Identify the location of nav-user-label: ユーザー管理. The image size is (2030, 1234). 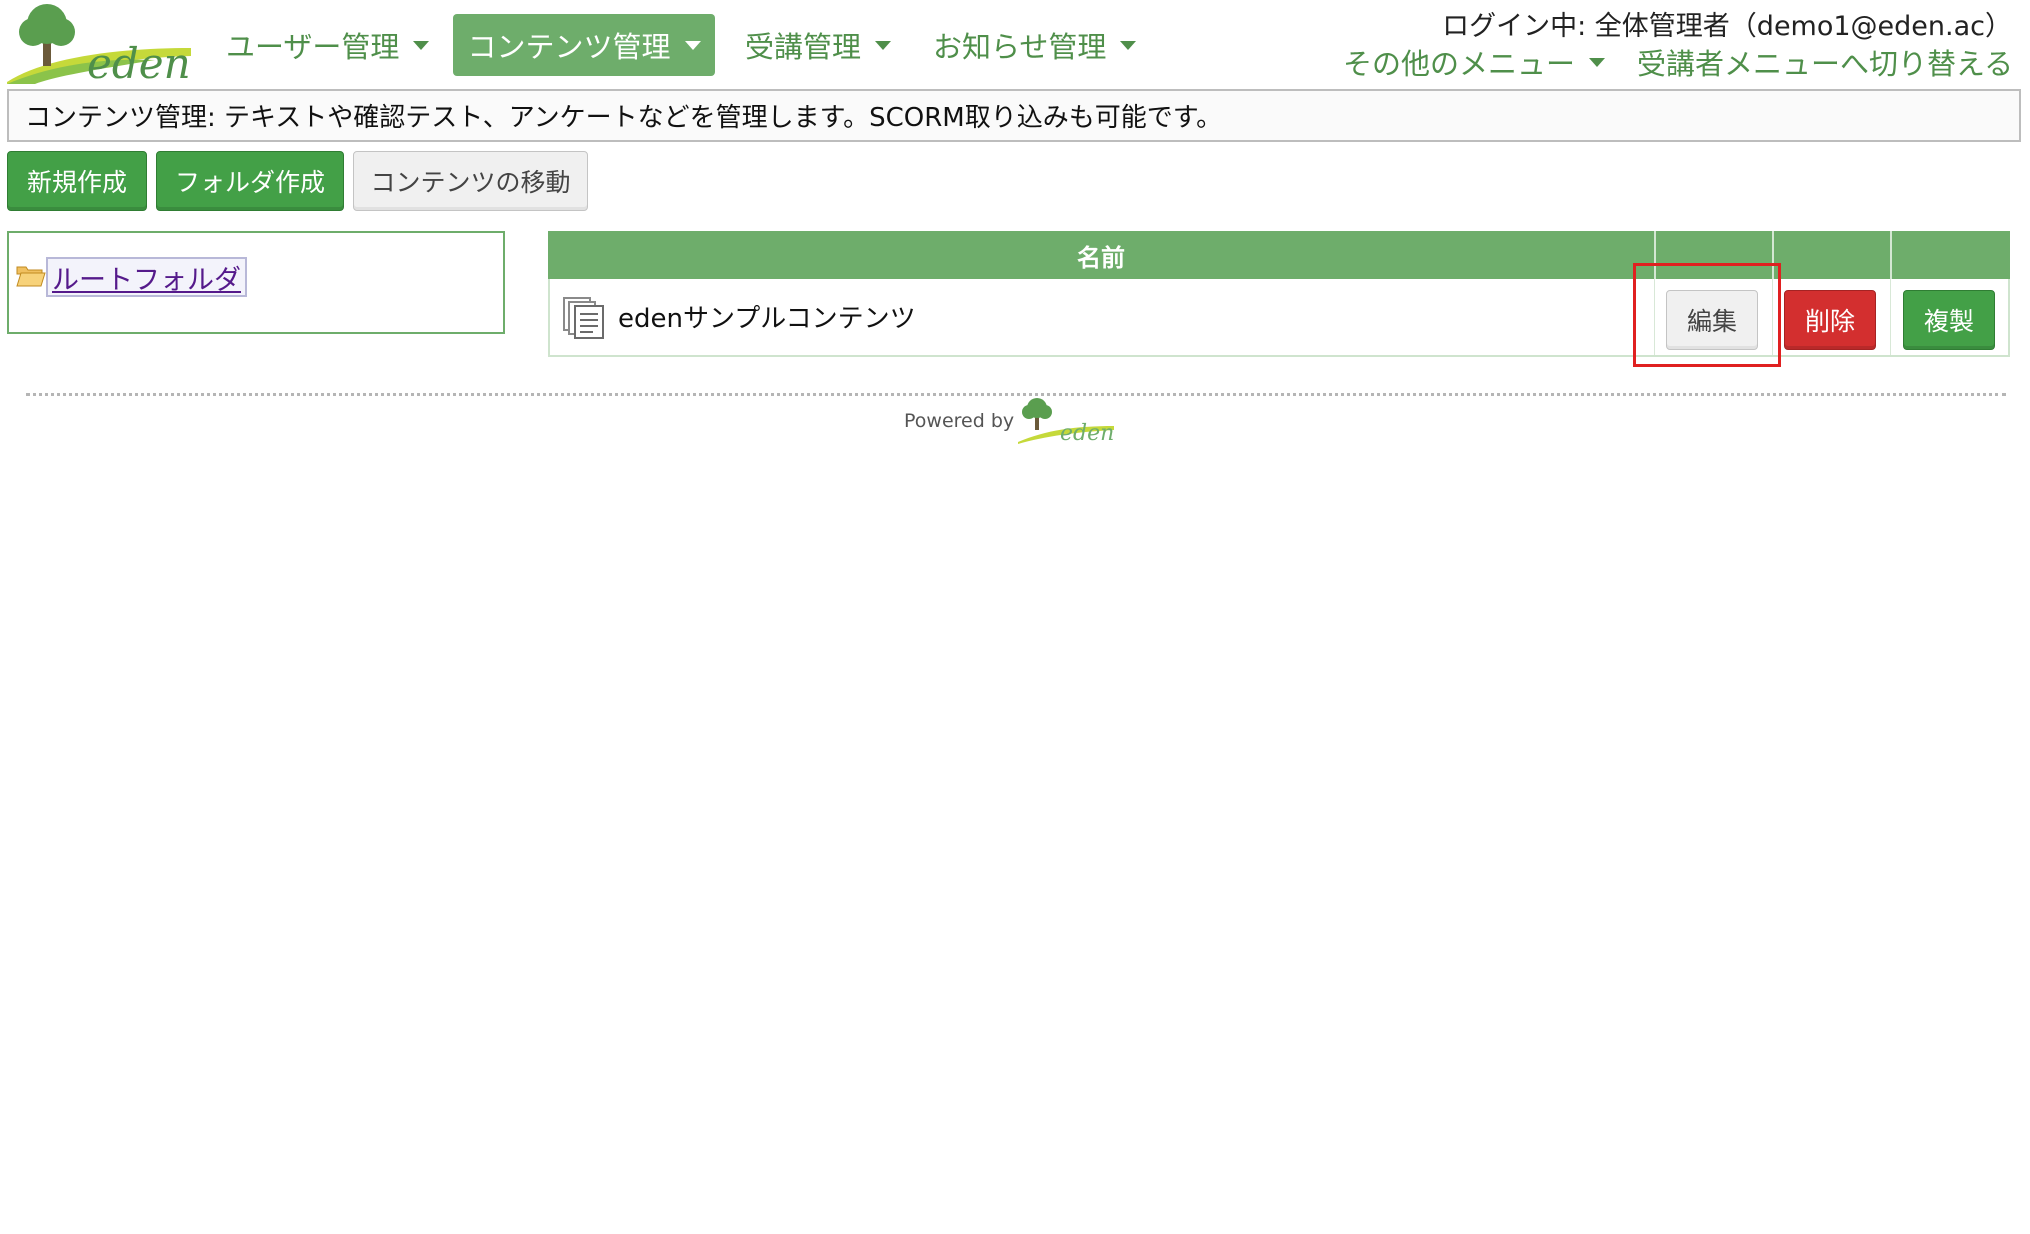
(313, 47).